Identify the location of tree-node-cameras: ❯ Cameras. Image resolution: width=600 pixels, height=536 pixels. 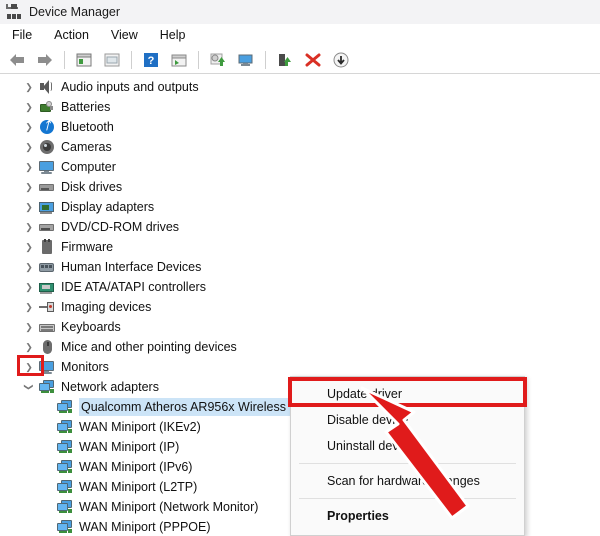
(300, 147).